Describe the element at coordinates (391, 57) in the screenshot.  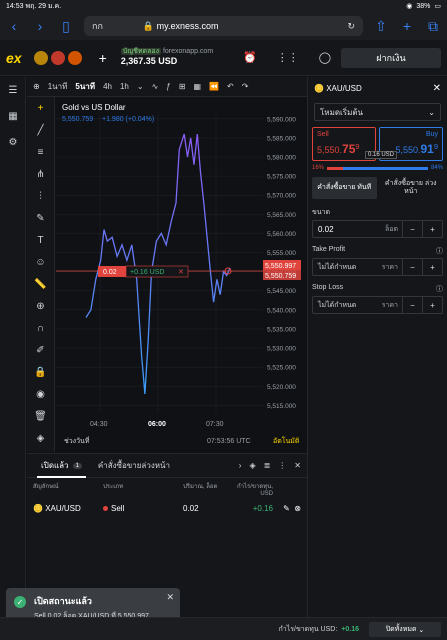
I see `deposit-button: ฝากเงิน` at that location.